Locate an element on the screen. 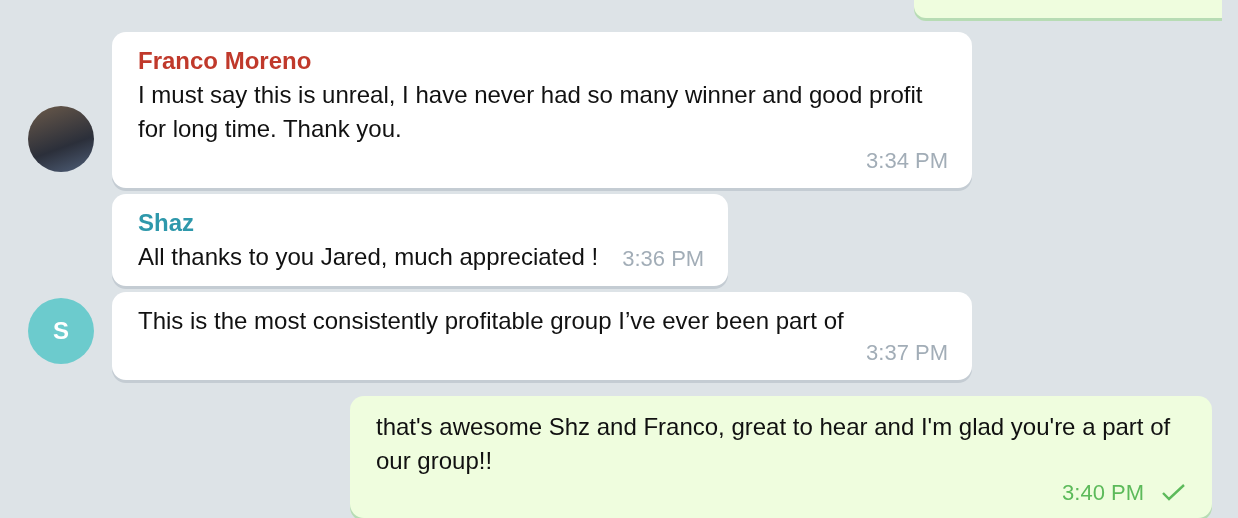 The width and height of the screenshot is (1238, 518). message-time: 3:40 PM is located at coordinates (1103, 493).